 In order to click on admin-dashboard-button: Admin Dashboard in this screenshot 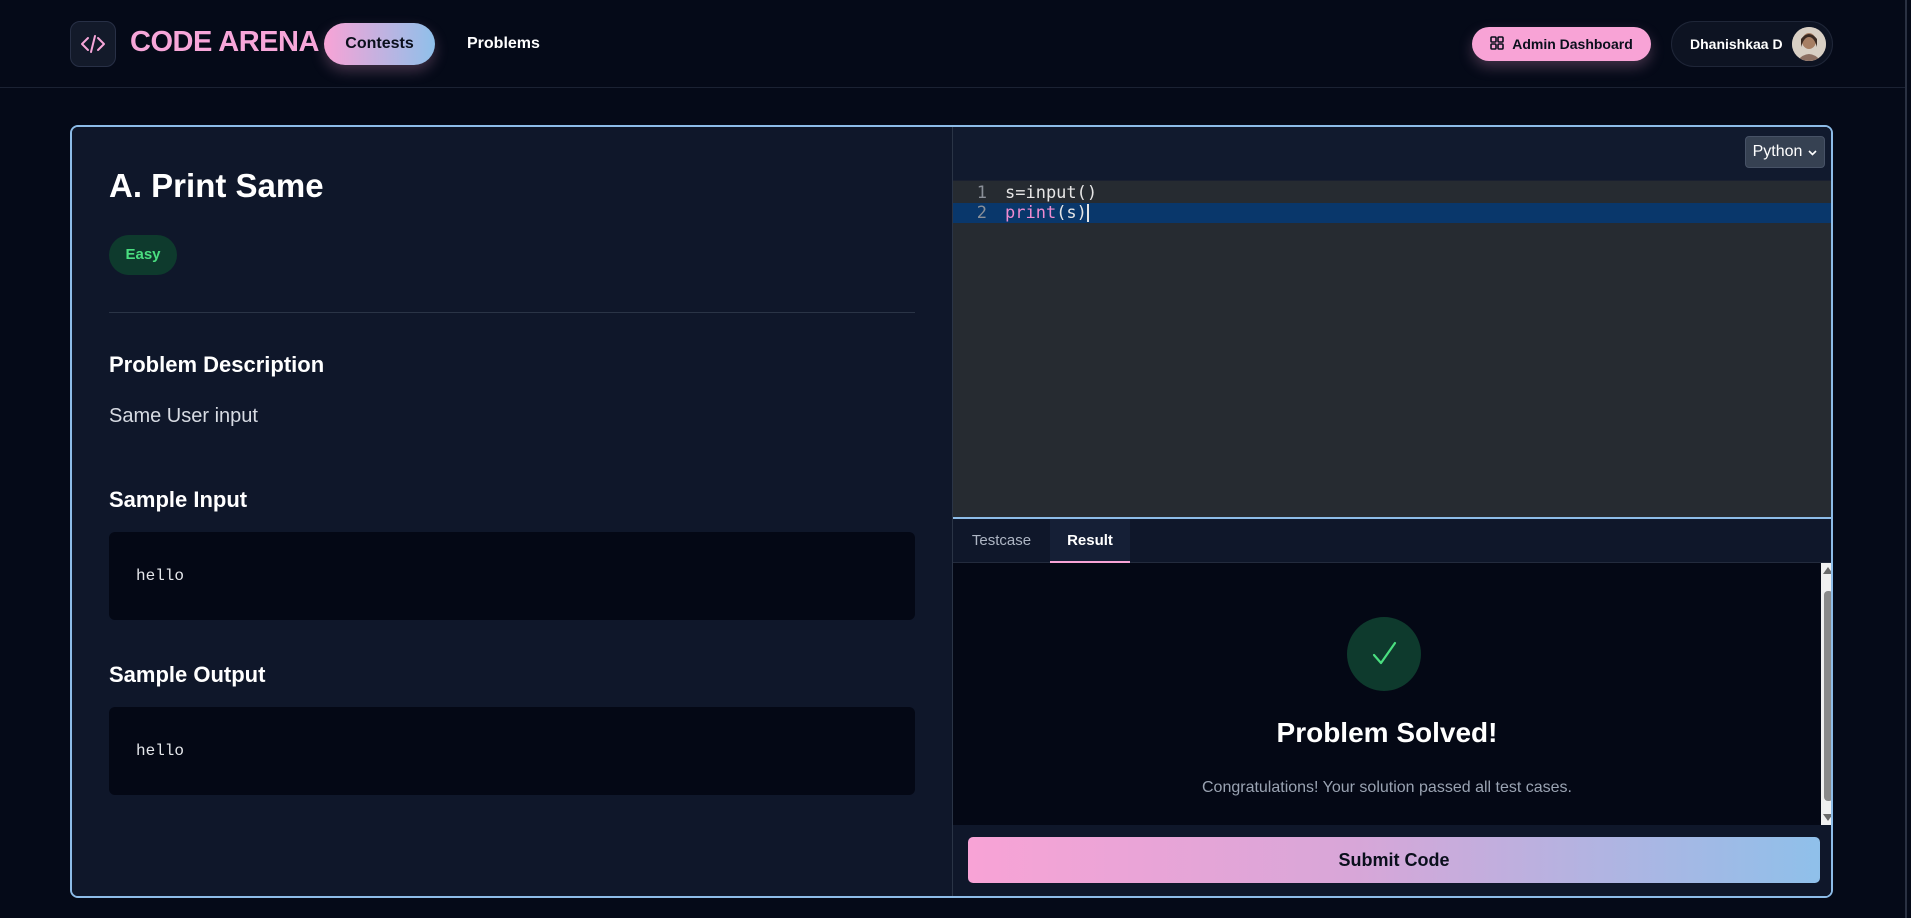, I will do `click(1561, 44)`.